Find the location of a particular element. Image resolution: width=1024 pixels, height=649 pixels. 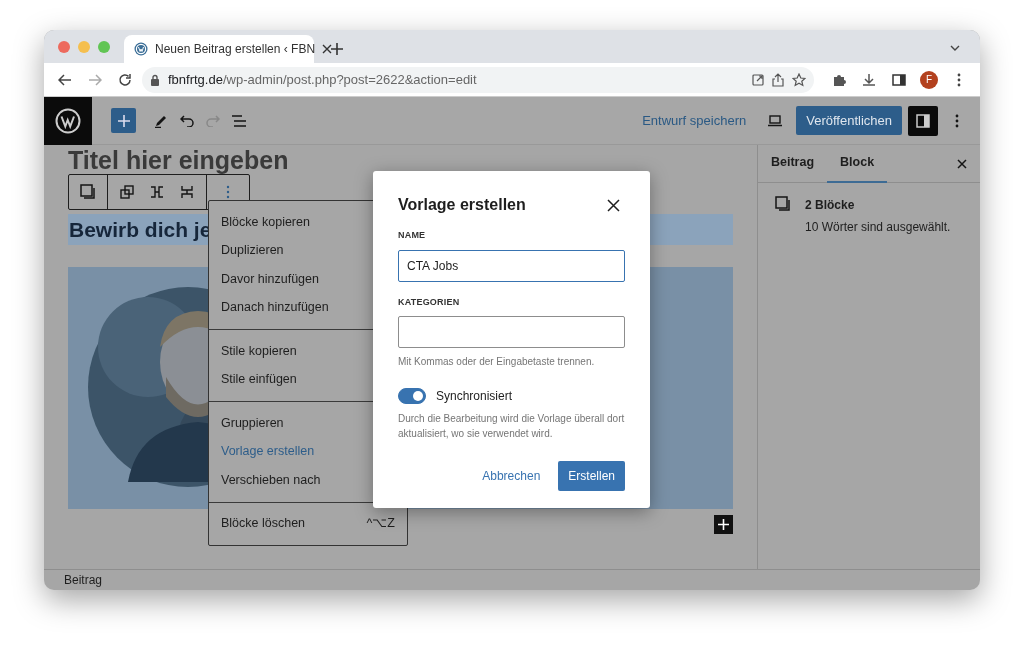

puzzle-icon is located at coordinates (839, 79).